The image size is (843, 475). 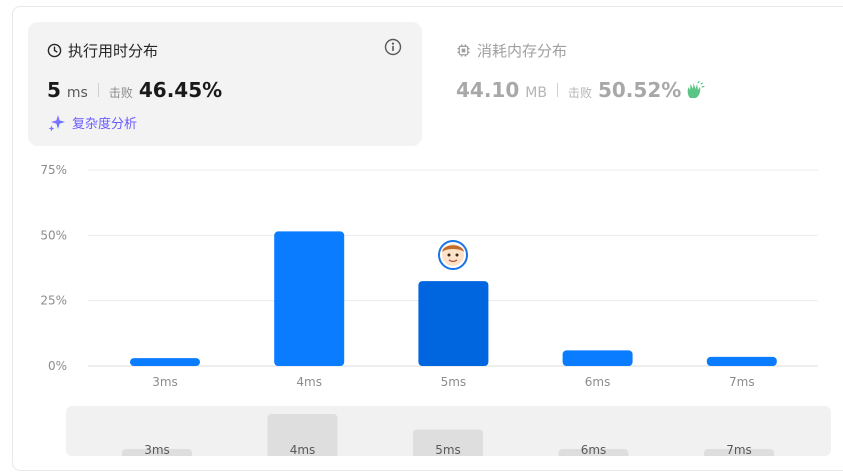 I want to click on x-tick-label: 4ms, so click(x=309, y=382).